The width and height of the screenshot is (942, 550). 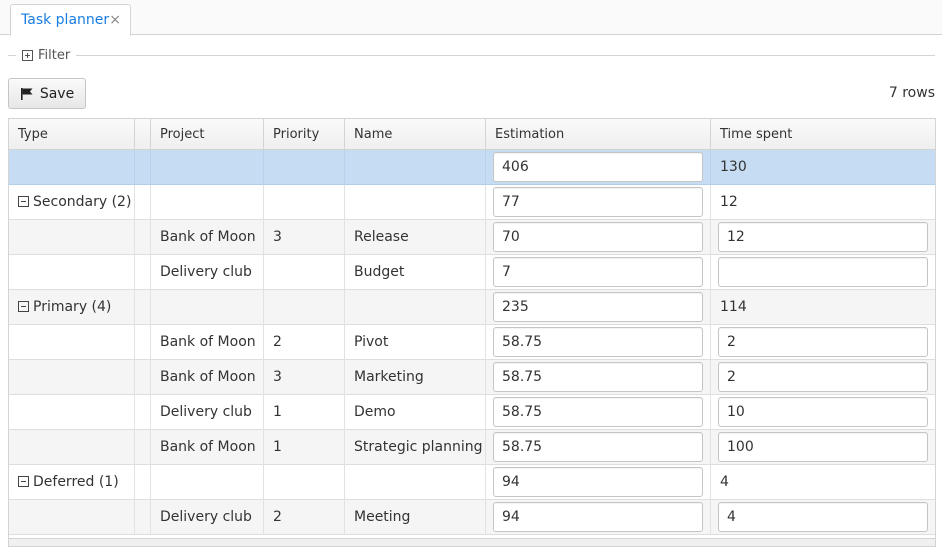 I want to click on table-row: Delivery club 1 Demo, so click(x=472, y=412).